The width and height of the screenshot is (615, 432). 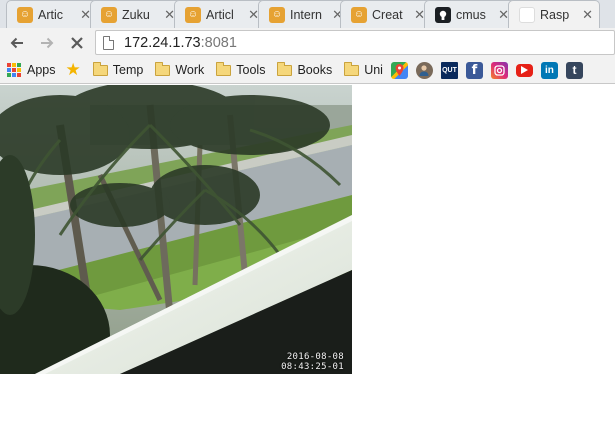 I want to click on apps-label: Apps, so click(x=41, y=70).